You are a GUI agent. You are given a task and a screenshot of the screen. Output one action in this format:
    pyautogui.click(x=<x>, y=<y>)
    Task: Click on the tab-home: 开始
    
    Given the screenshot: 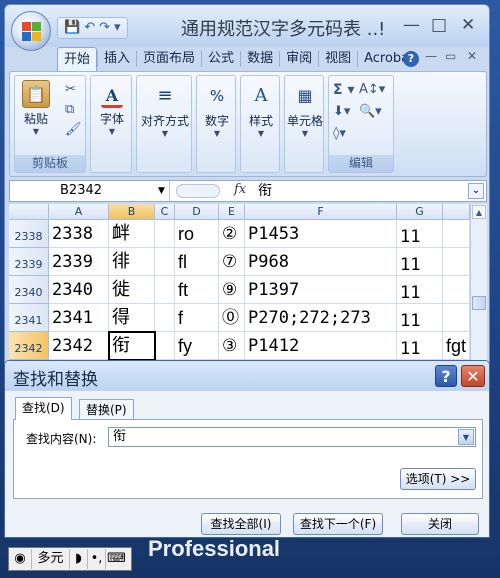 What is the action you would take?
    pyautogui.click(x=77, y=59)
    